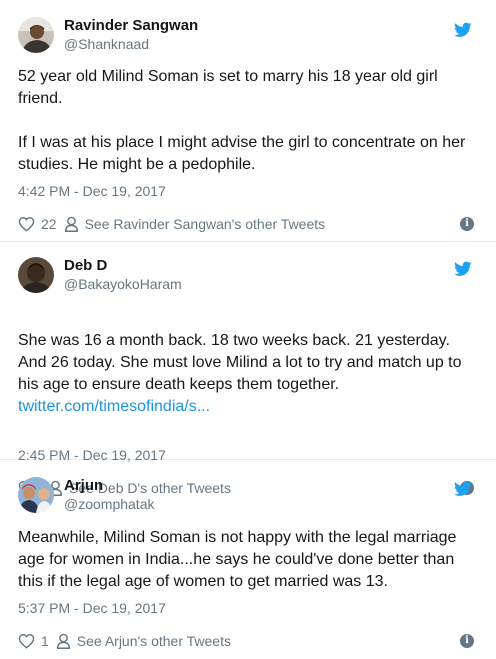 The image size is (496, 659). Describe the element at coordinates (247, 486) in the screenshot. I see `tweet-header: Arjun @zoomphatak` at that location.